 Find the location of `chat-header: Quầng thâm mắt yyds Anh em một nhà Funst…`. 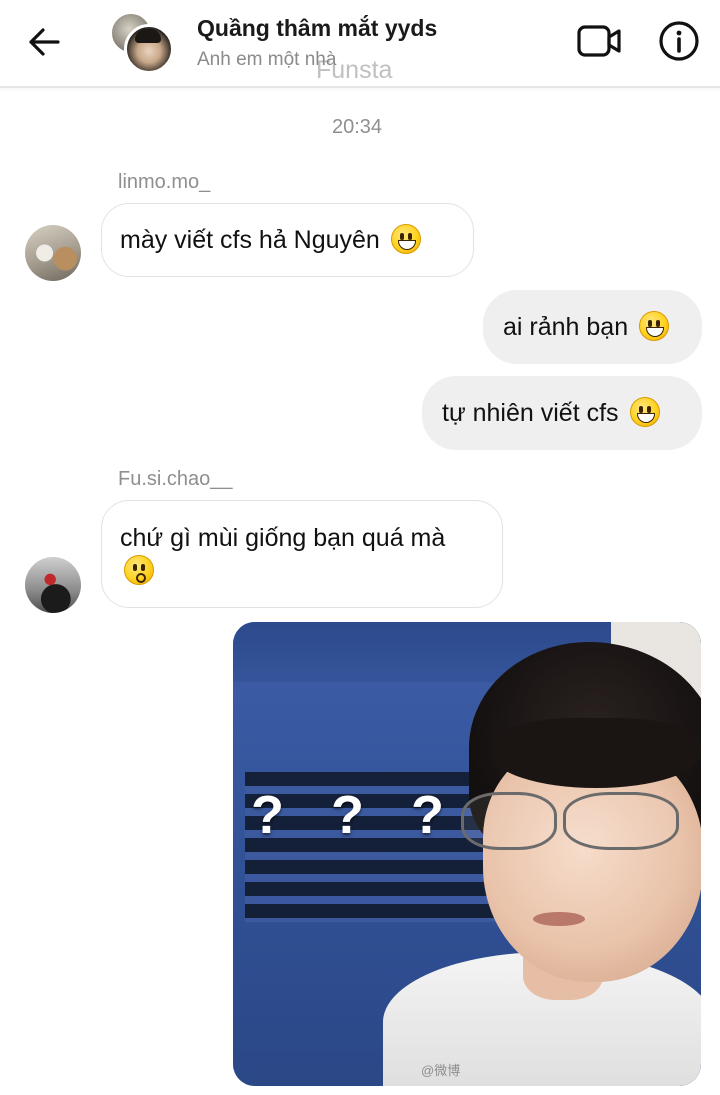

chat-header: Quầng thâm mắt yyds Anh em một nhà Funst… is located at coordinates (360, 44).